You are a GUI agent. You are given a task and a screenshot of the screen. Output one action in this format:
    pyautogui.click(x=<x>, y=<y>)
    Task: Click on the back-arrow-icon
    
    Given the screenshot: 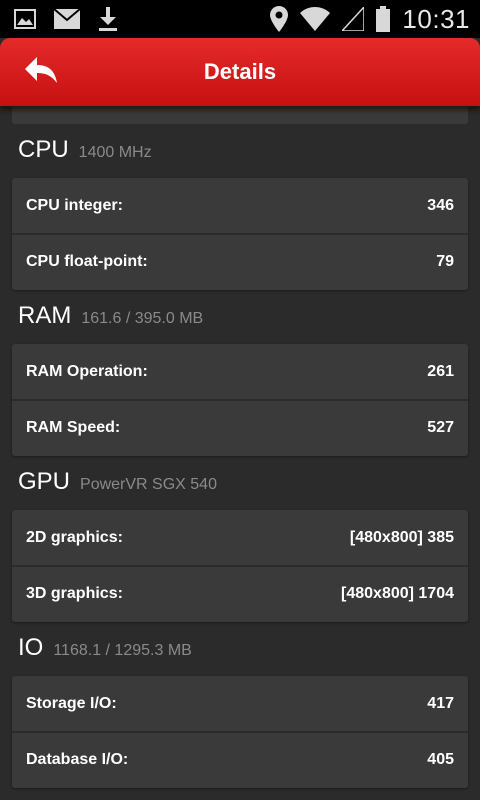 What is the action you would take?
    pyautogui.click(x=41, y=72)
    